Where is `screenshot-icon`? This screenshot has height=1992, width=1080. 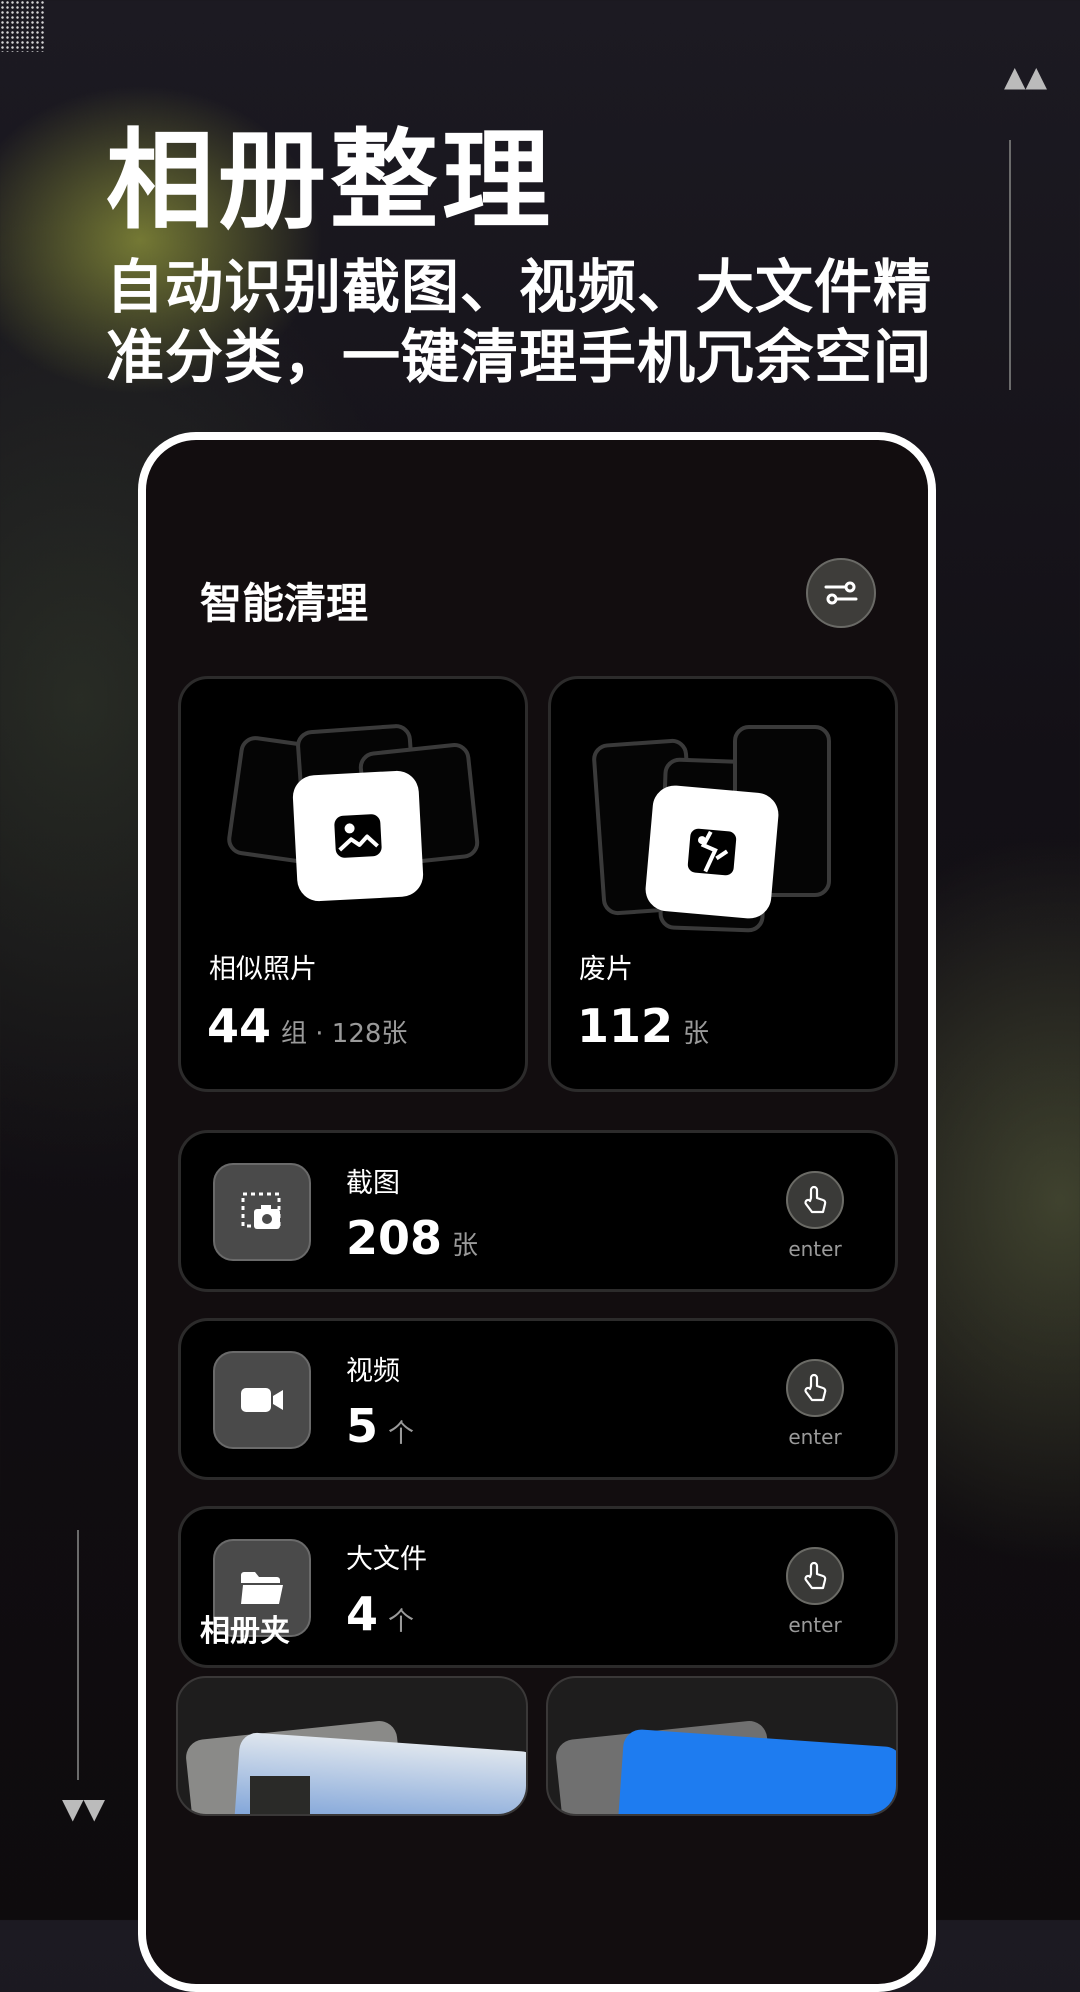
screenshot-icon is located at coordinates (261, 1210).